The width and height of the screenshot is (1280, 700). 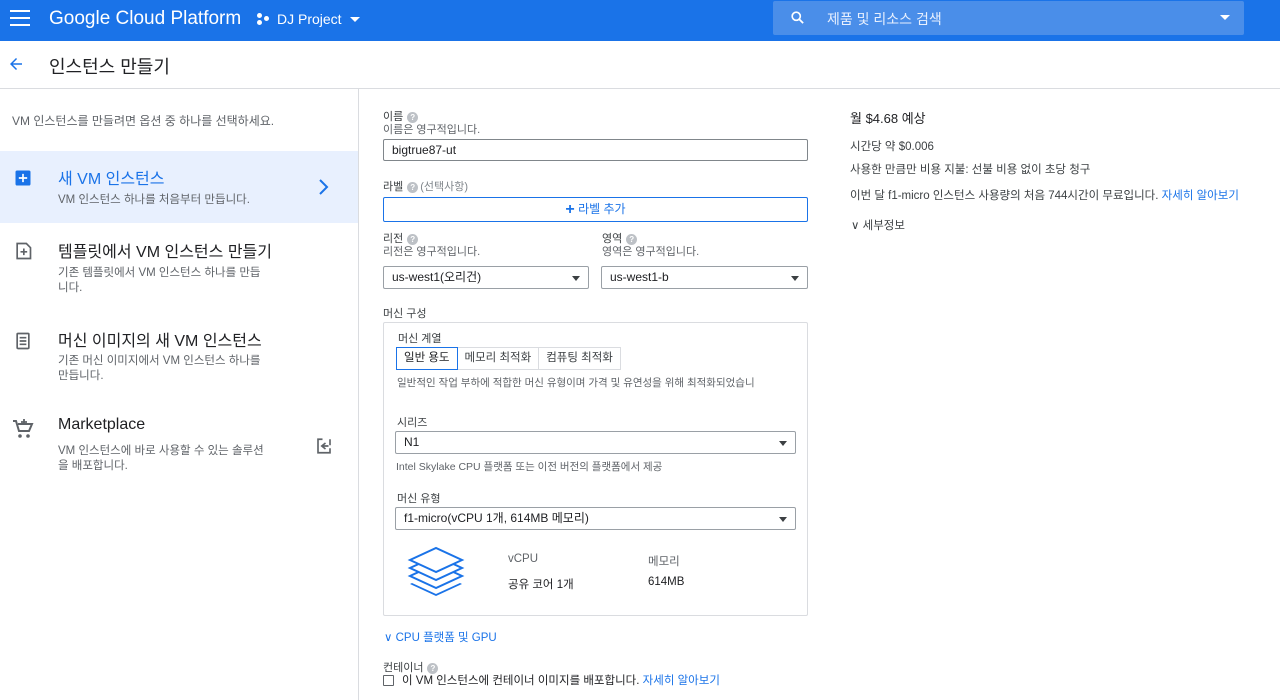 I want to click on machine-type-label: 머신 유형, so click(x=419, y=499).